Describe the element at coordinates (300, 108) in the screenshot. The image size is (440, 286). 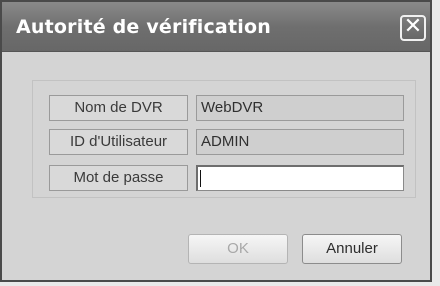
I see `dvr-name-value: WebDVR` at that location.